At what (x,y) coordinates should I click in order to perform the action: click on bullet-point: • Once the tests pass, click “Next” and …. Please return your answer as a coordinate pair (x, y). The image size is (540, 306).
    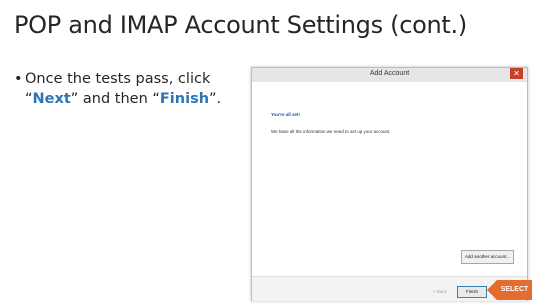
    Looking at the image, I should click on (128, 89).